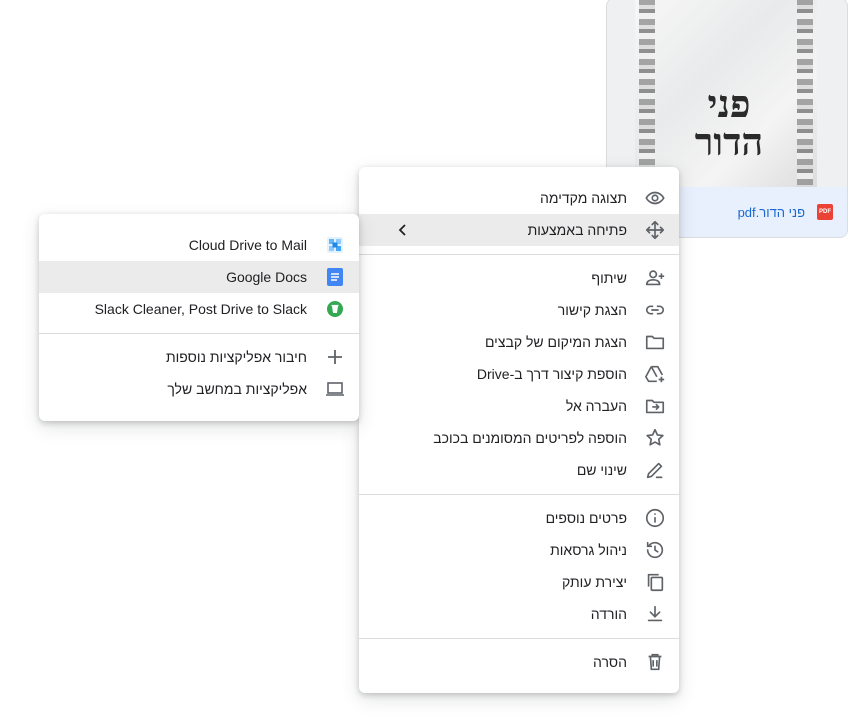  What do you see at coordinates (335, 309) in the screenshot?
I see `slack-cleaner-icon` at bounding box center [335, 309].